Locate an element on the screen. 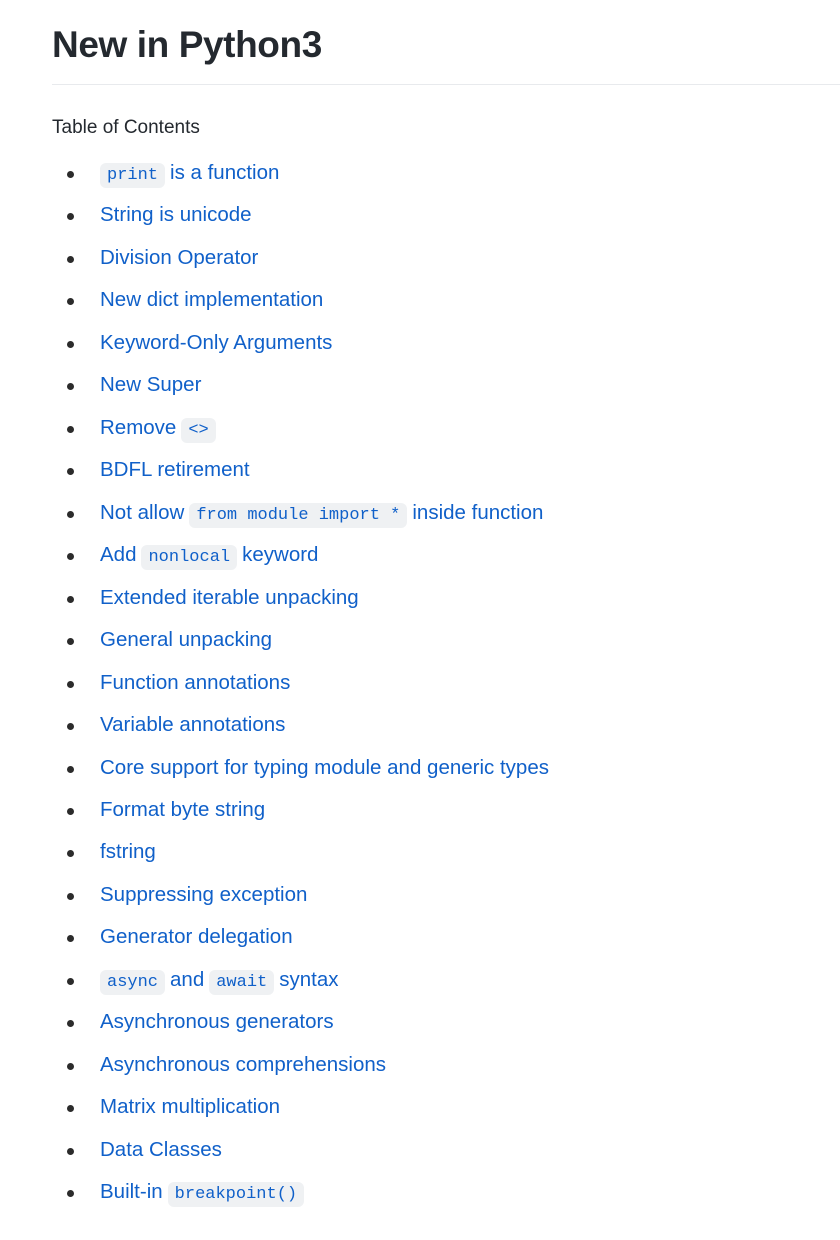 The height and width of the screenshot is (1240, 840). toc-link: Variable annotations is located at coordinates (192, 724).